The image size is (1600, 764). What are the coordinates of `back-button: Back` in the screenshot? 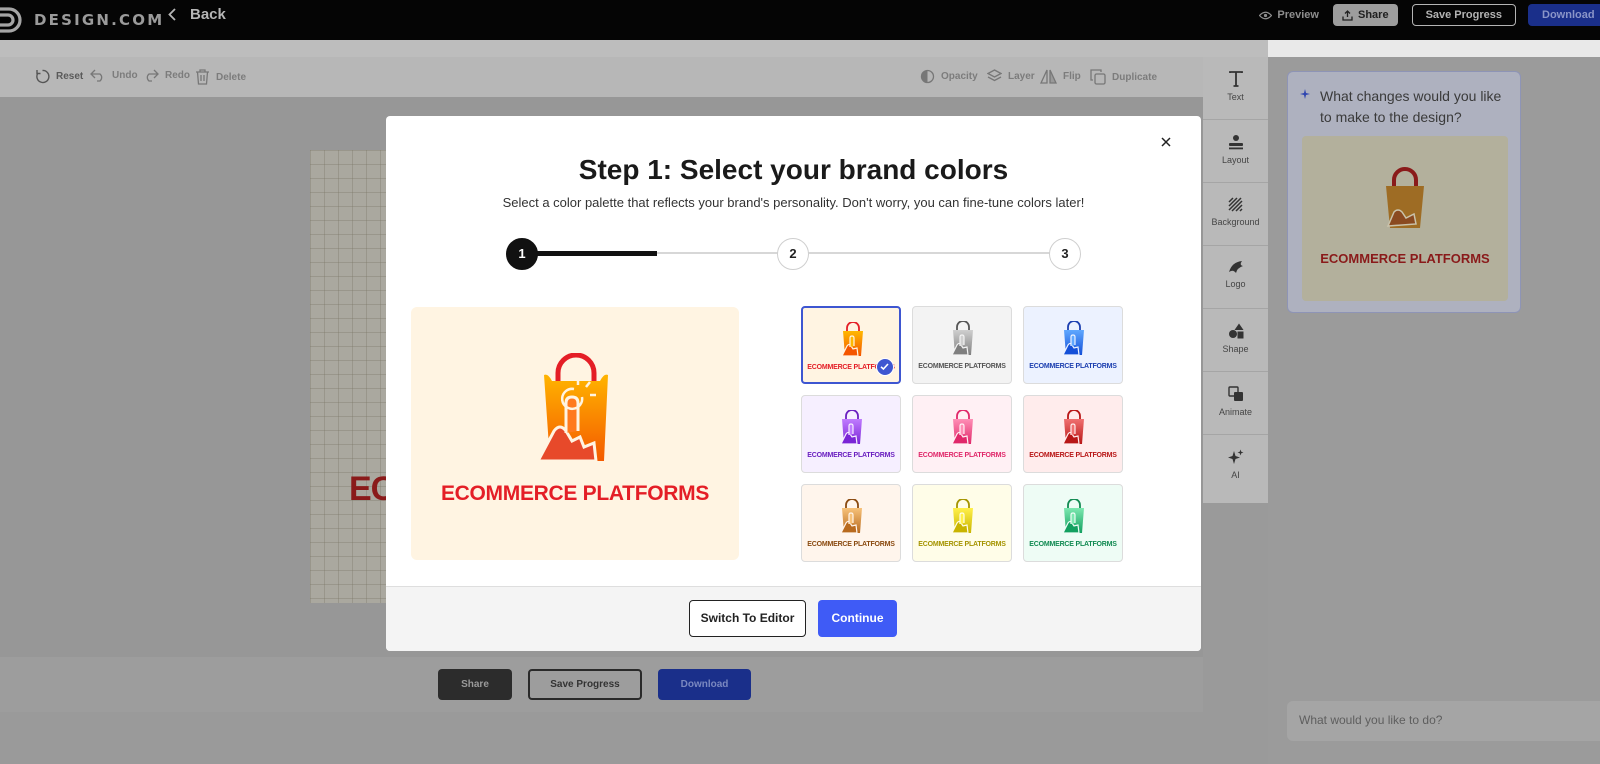 It's located at (197, 14).